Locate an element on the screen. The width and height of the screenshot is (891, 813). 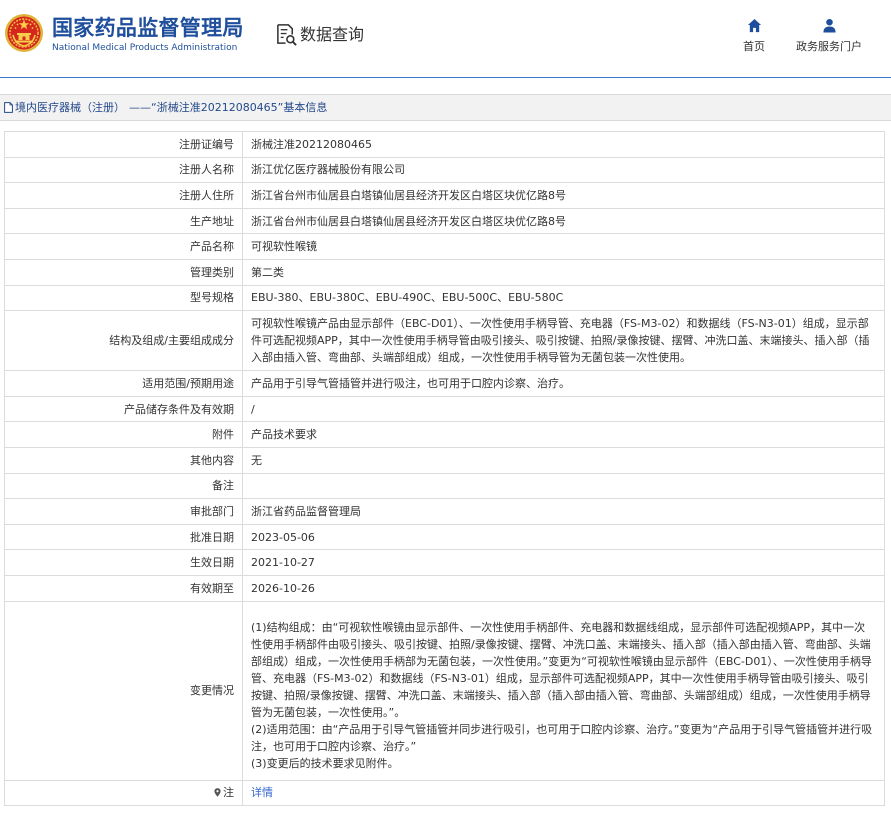
field-value: 产品技术要求 is located at coordinates (563, 434).